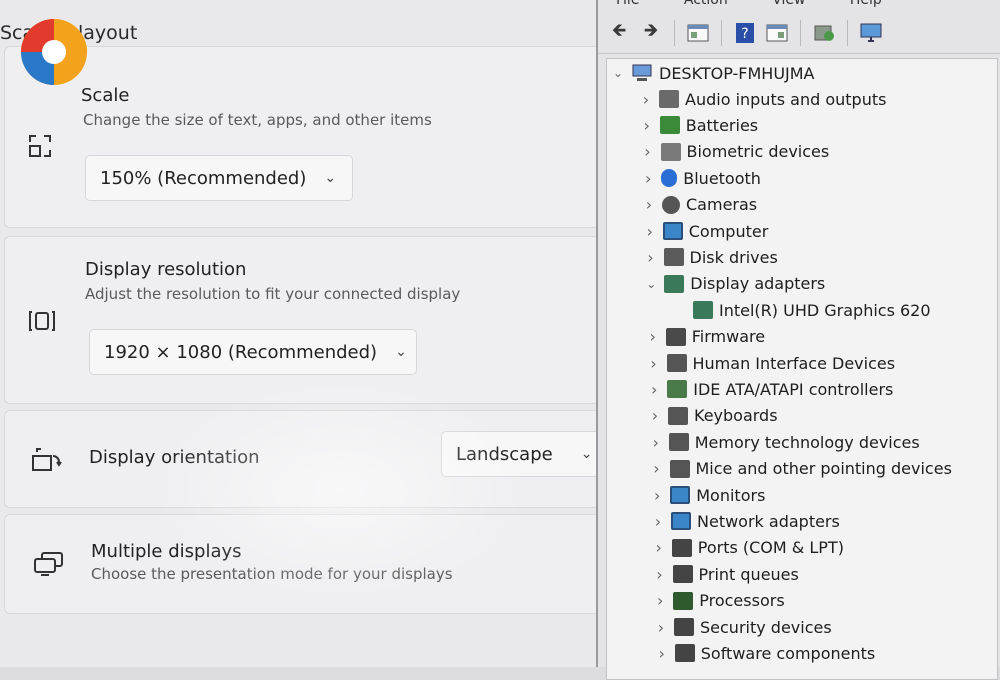 This screenshot has height=680, width=1000. What do you see at coordinates (825, 310) in the screenshot?
I see `tree-node-label: Intel(R) UHD Graphics 620` at bounding box center [825, 310].